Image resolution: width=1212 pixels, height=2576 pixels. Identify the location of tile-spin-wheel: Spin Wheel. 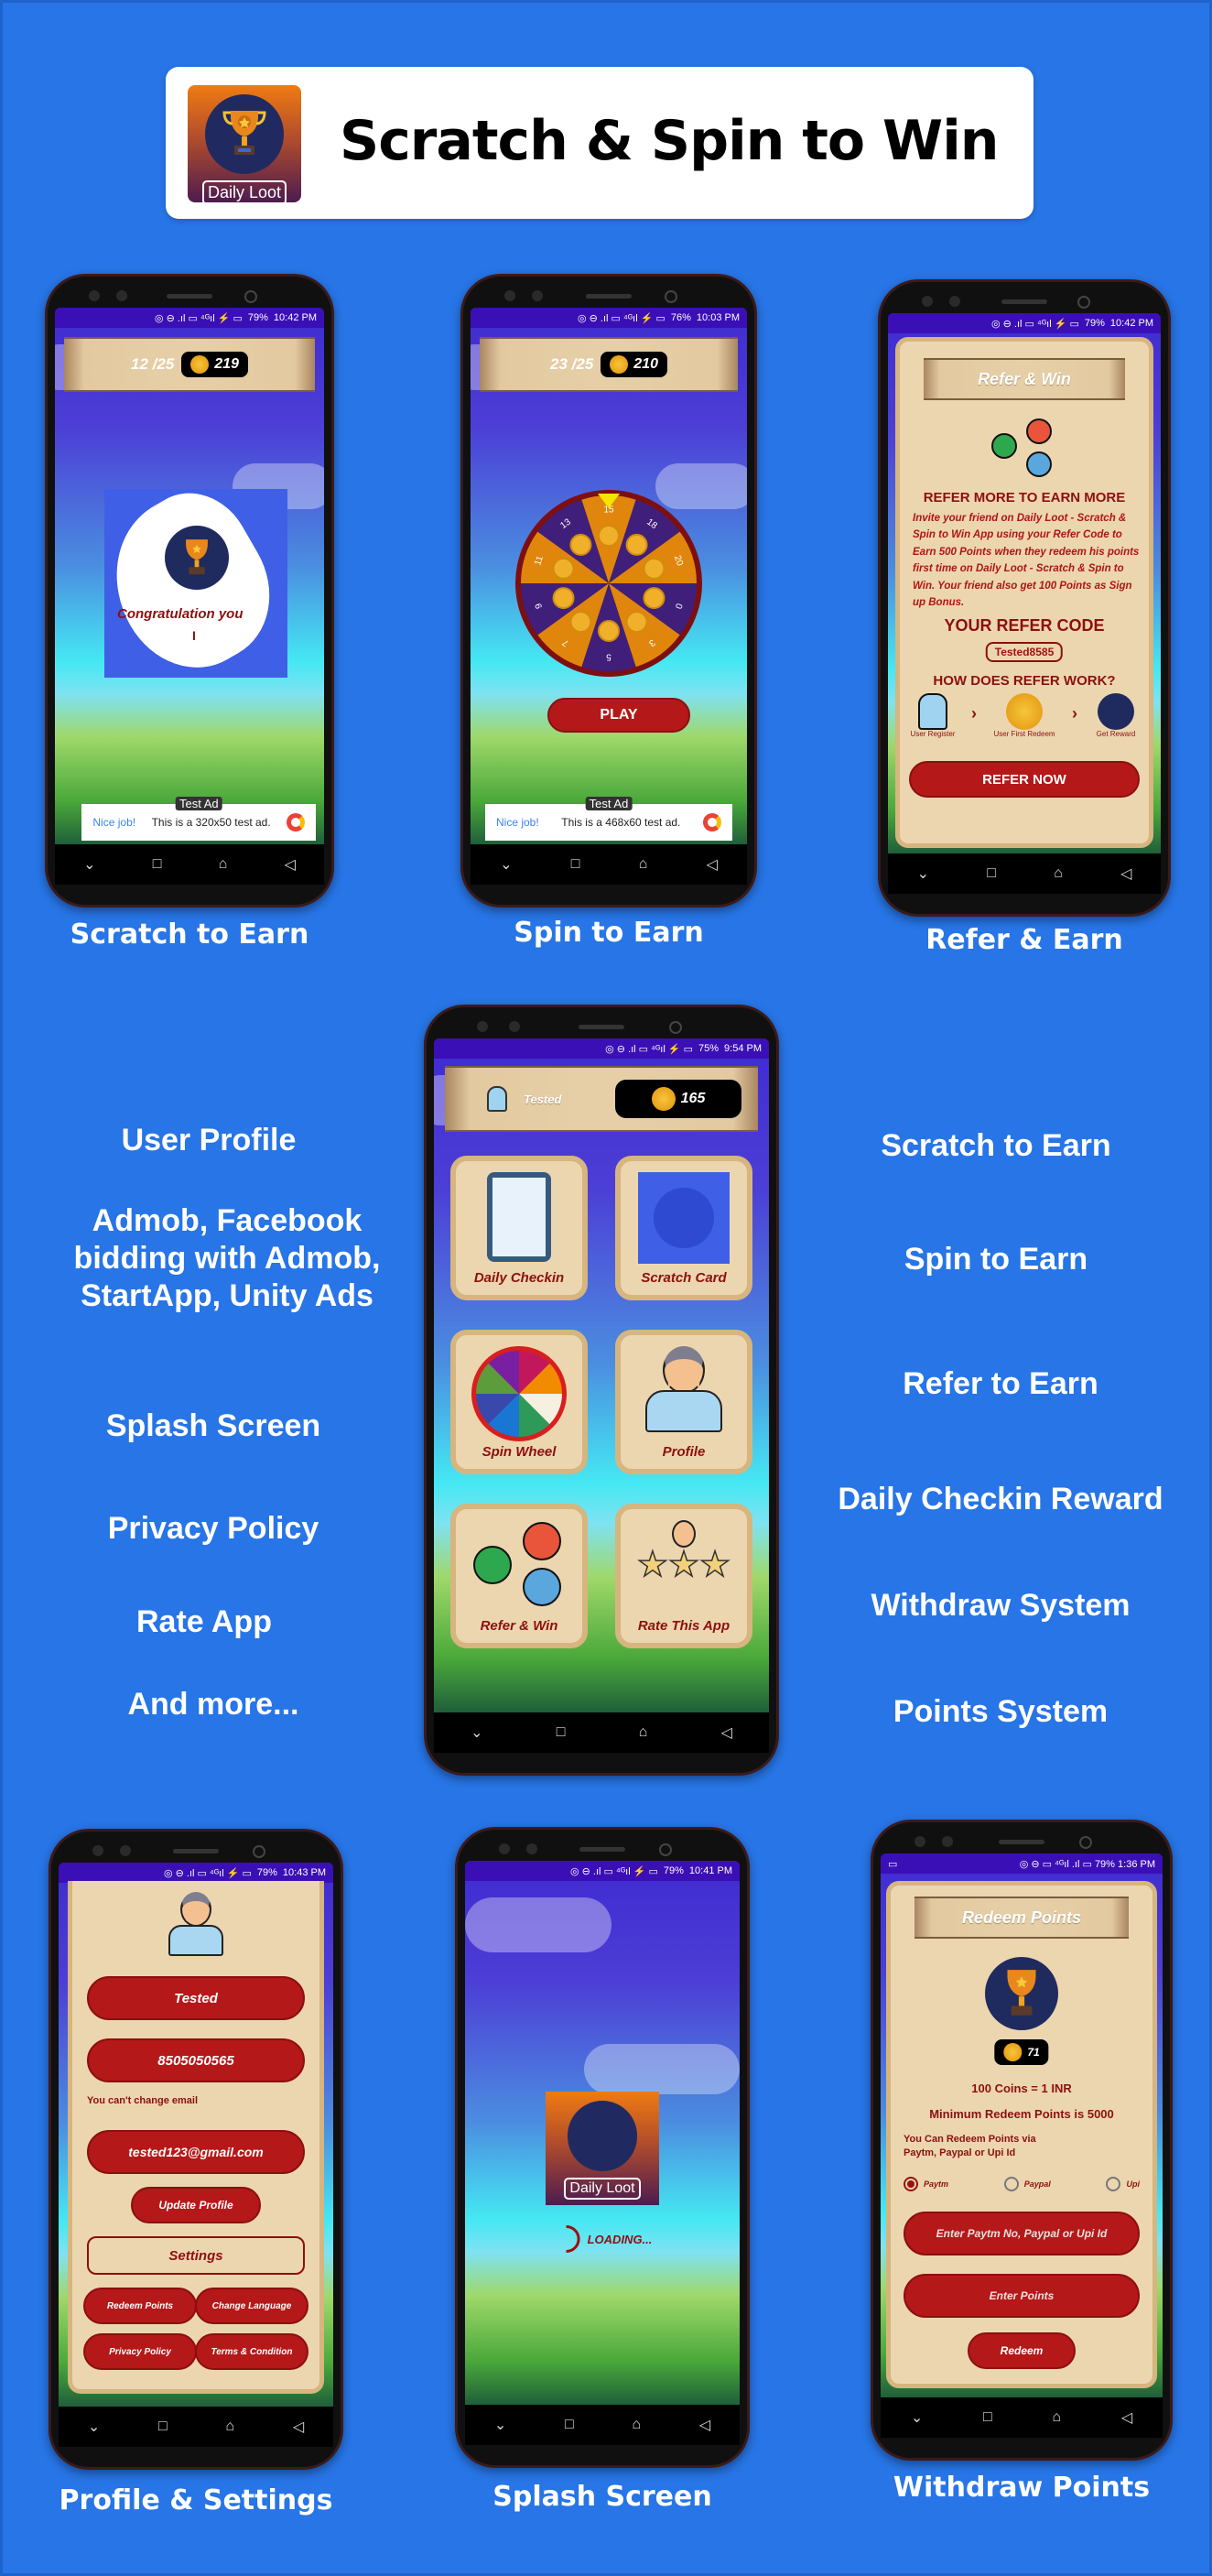
(519, 1402).